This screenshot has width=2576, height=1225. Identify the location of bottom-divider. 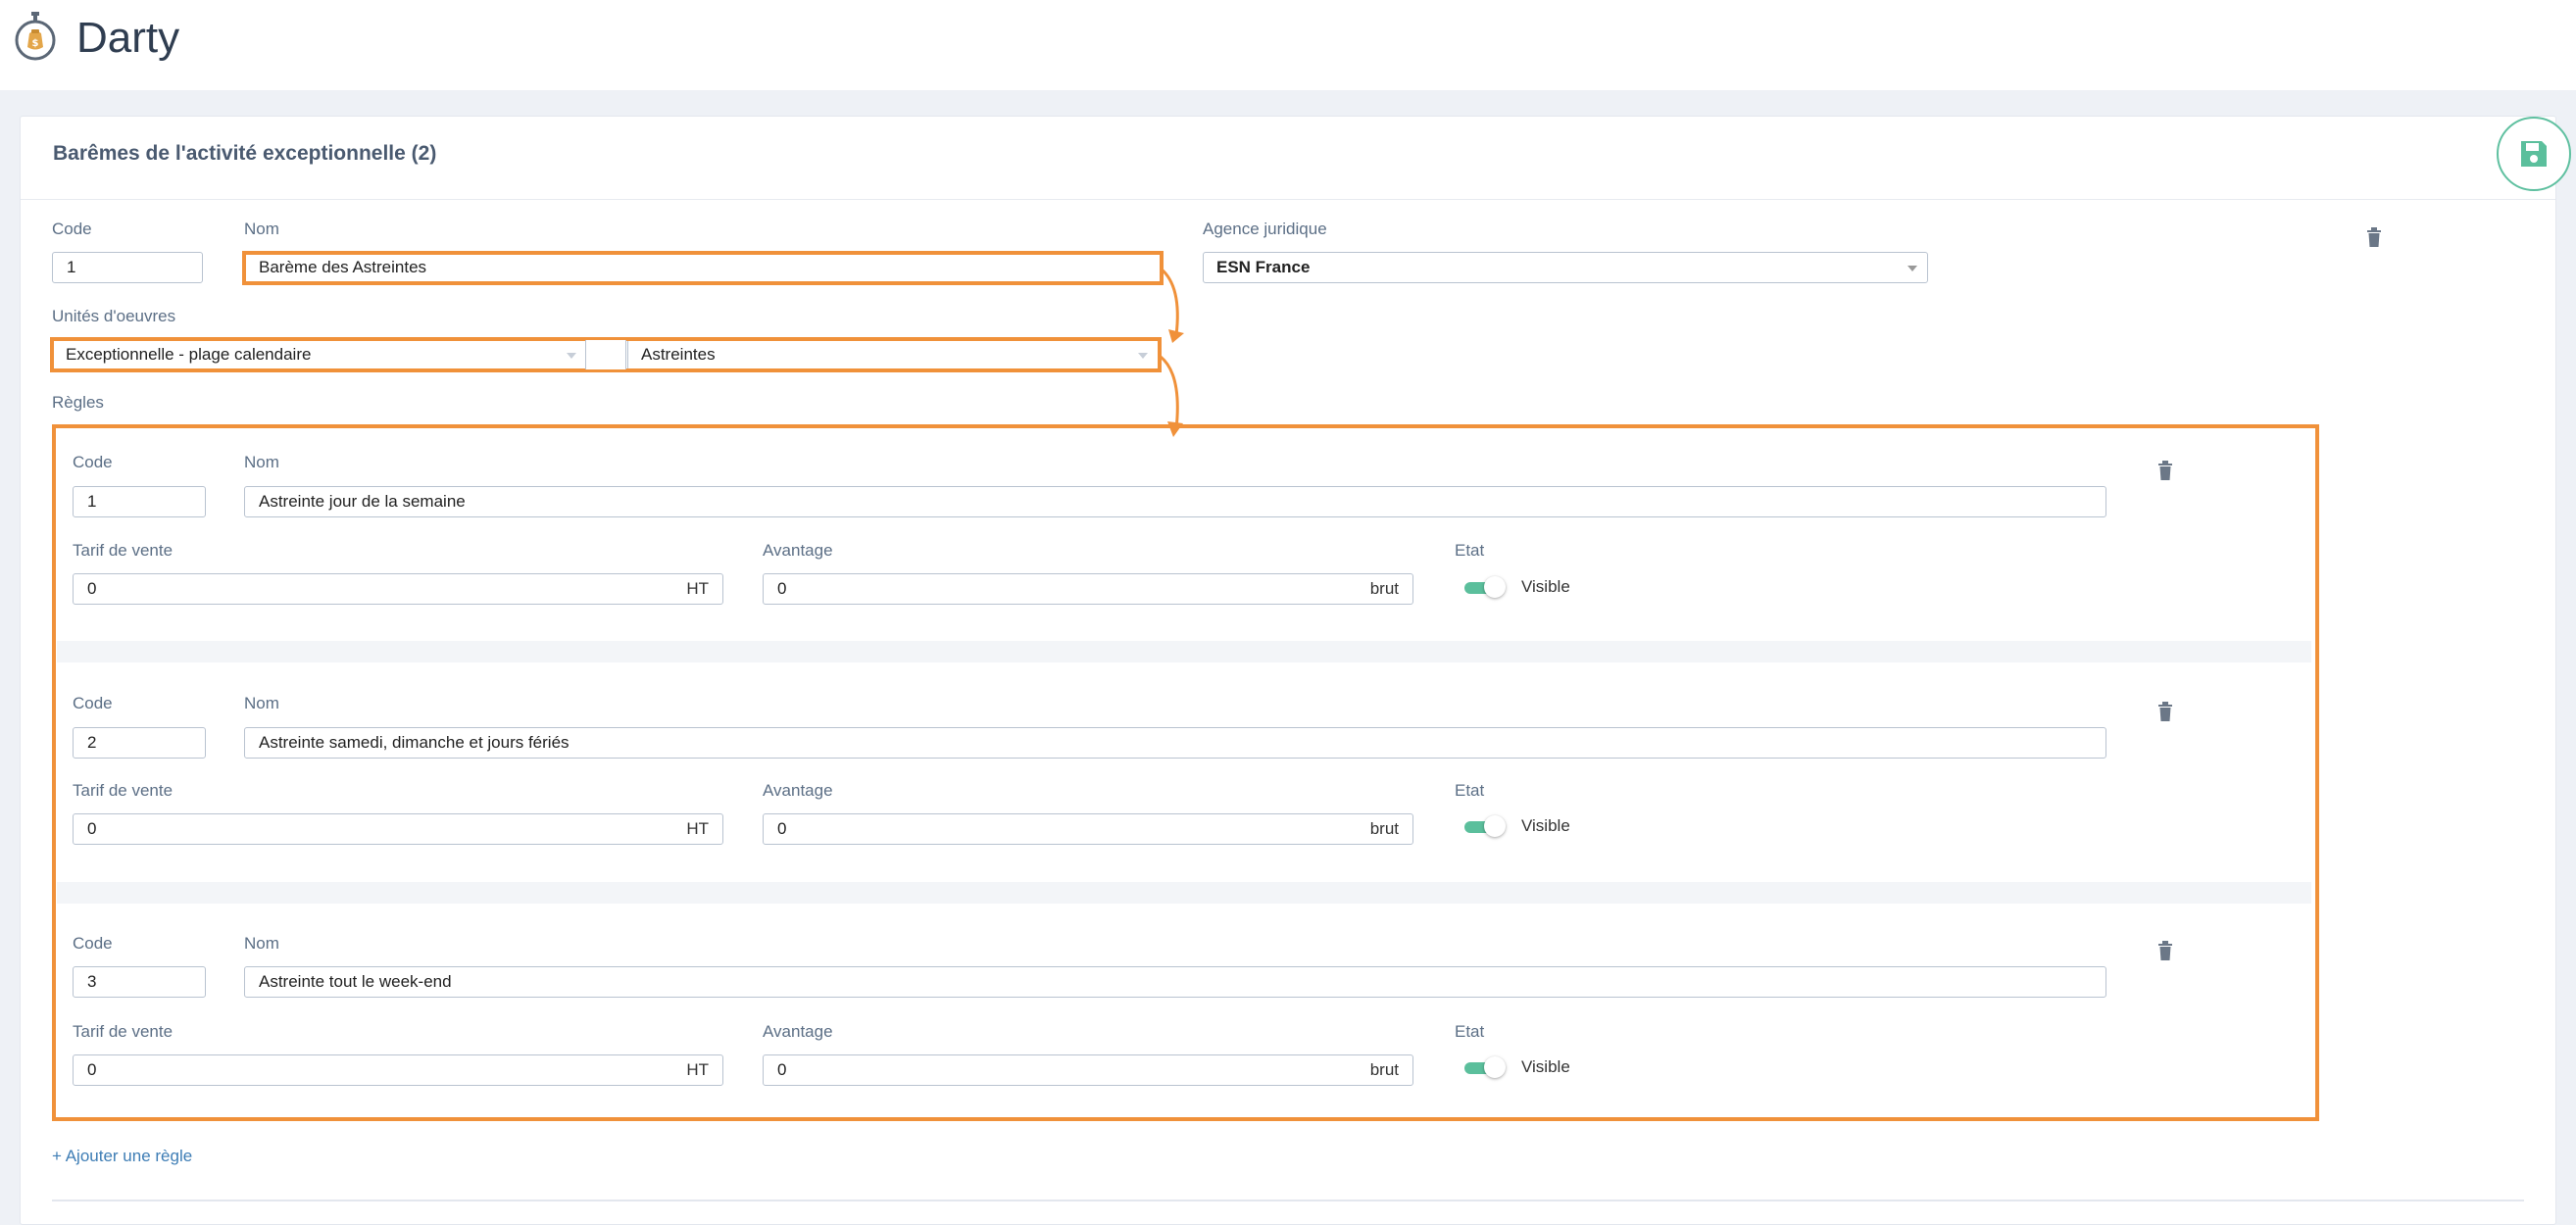
(1288, 1200).